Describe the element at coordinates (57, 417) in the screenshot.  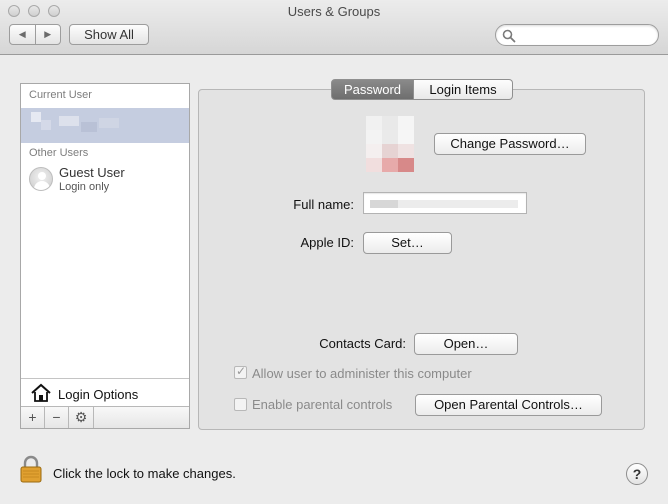
I see `remove-user-button: −` at that location.